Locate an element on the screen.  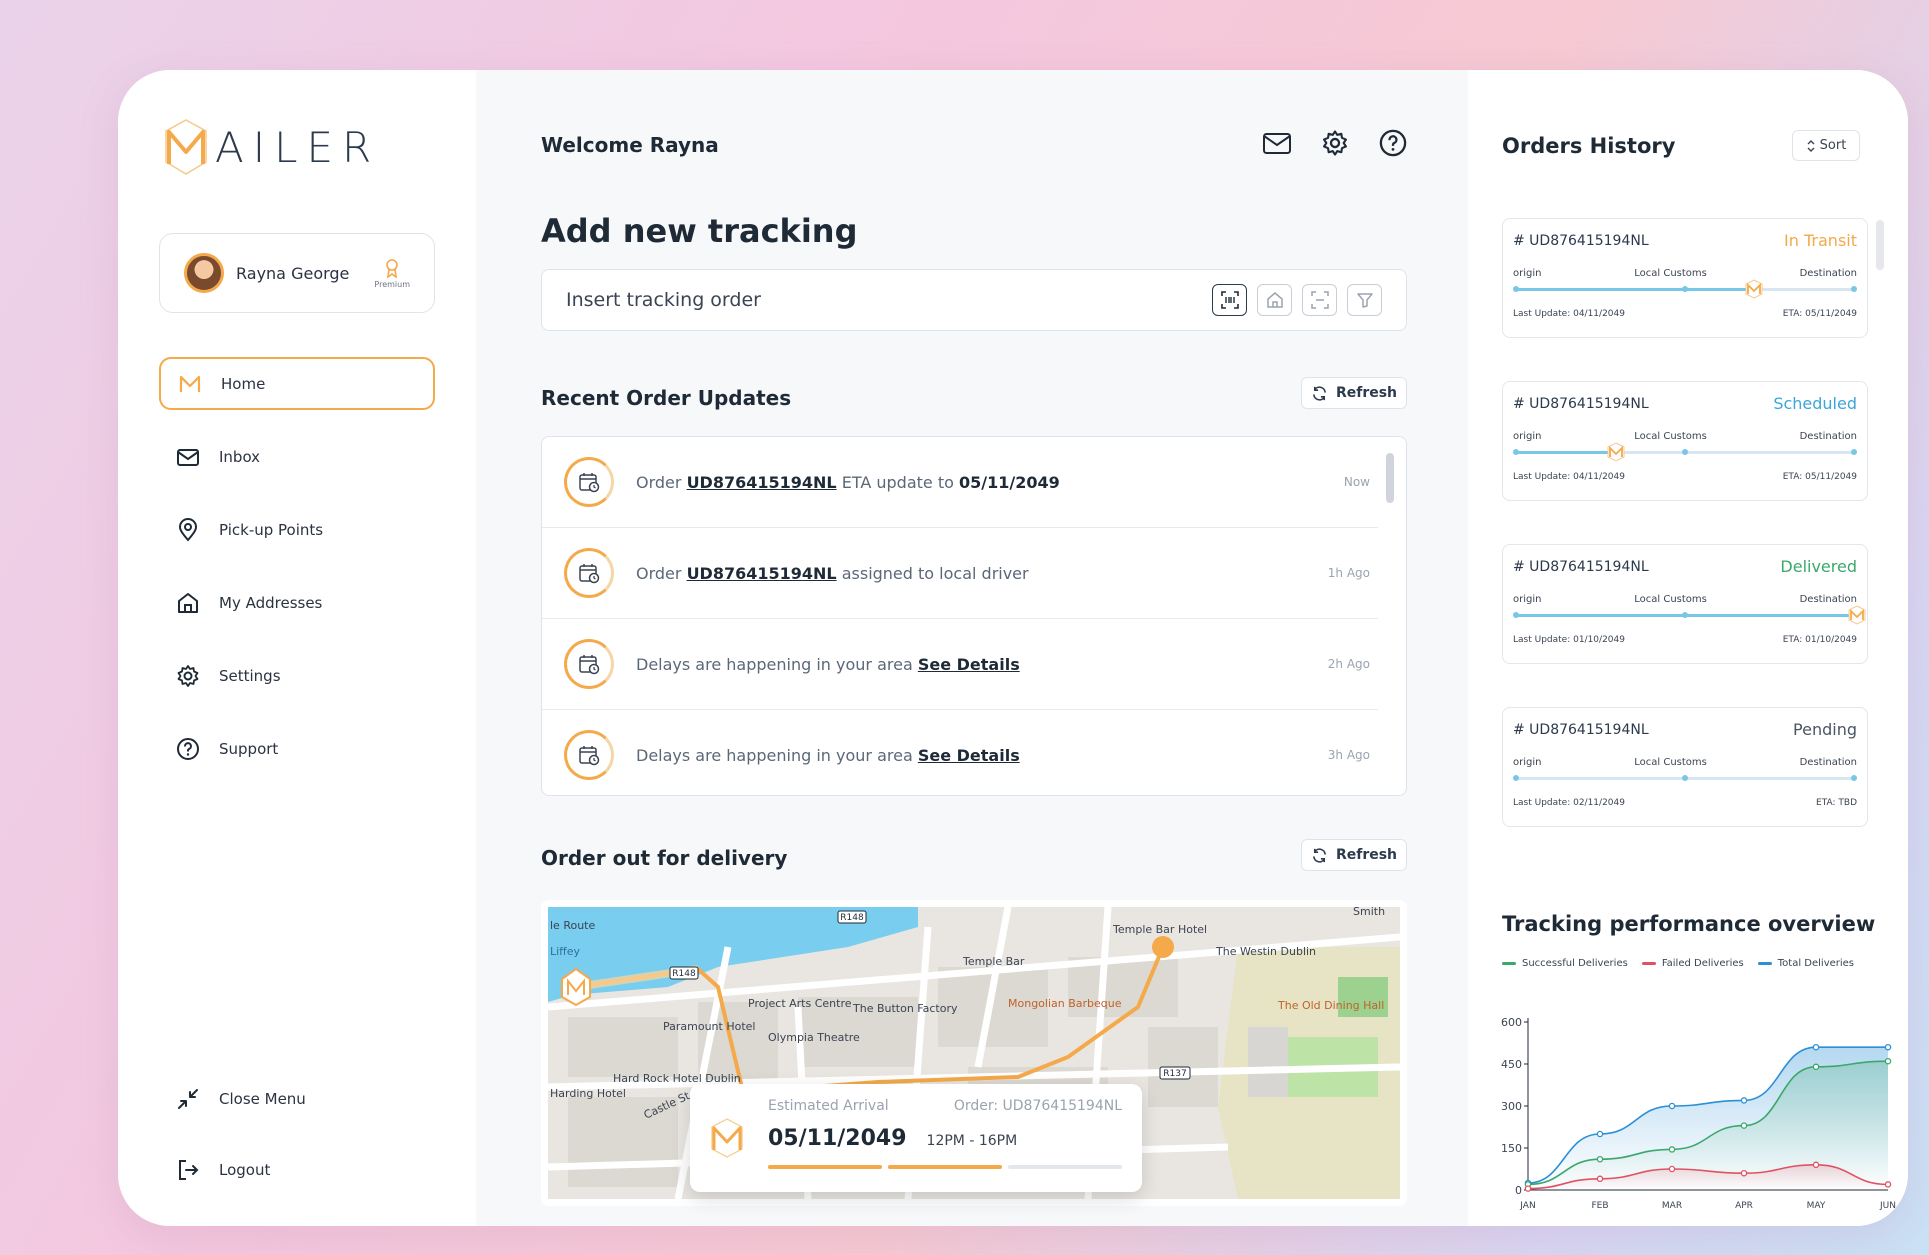
map-label-r148b: R148 is located at coordinates (684, 974).